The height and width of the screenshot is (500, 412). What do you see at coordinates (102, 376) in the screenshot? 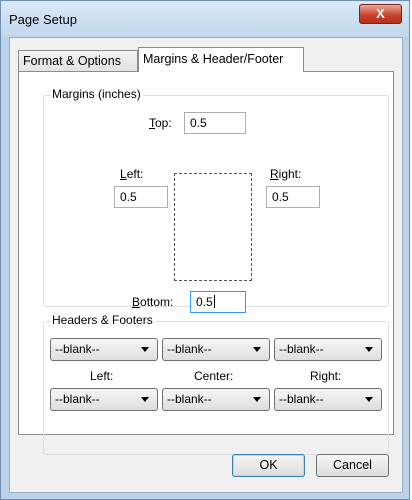
I see `col-left-label: Left:` at bounding box center [102, 376].